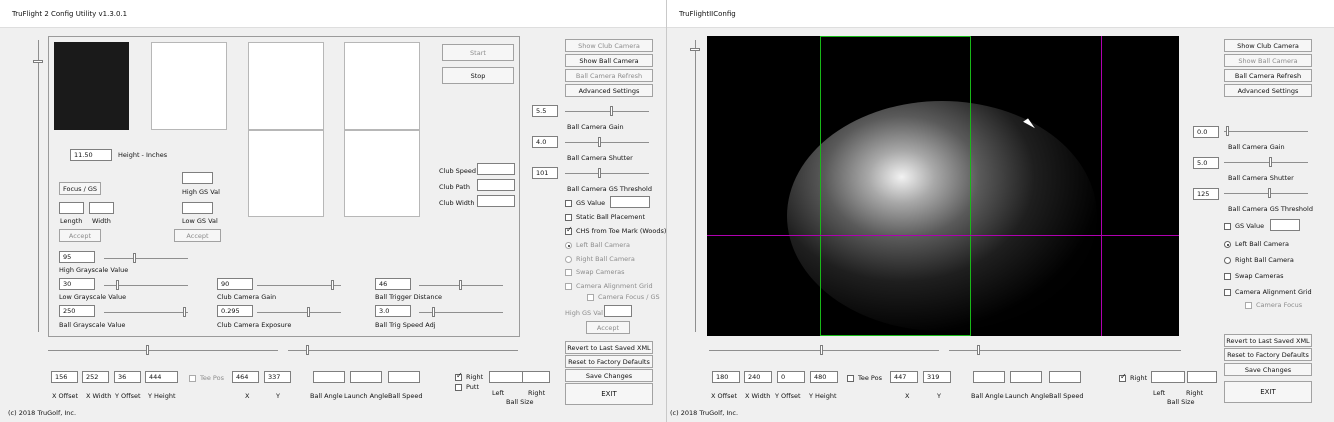  Describe the element at coordinates (607, 111) in the screenshot. I see `ball-camera-gain-slider-left` at that location.